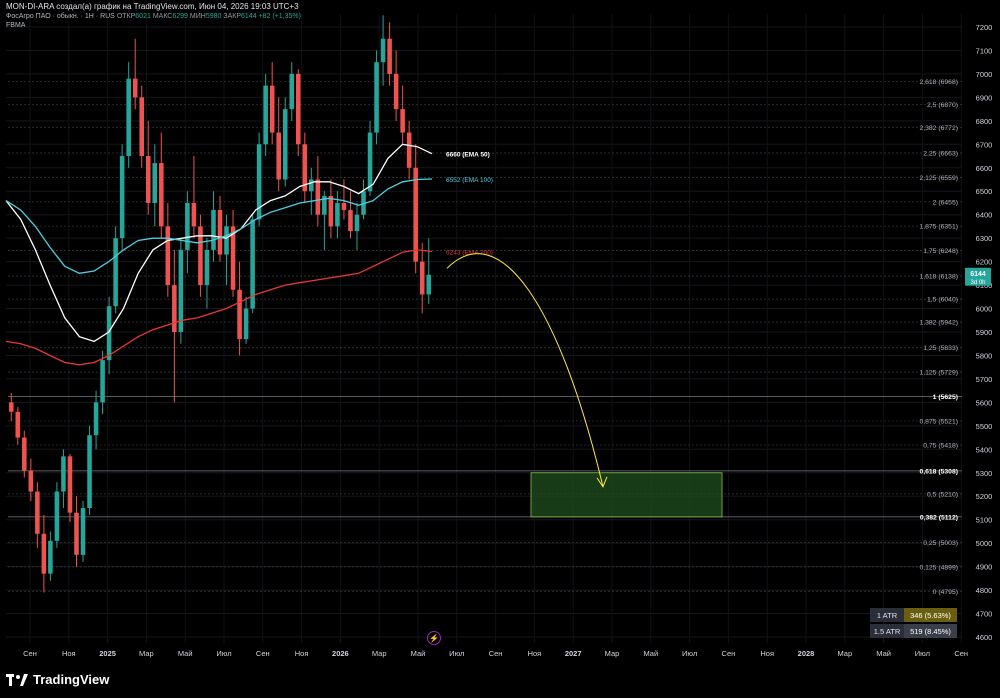  I want to click on price-tick-label: 5200, so click(984, 496).